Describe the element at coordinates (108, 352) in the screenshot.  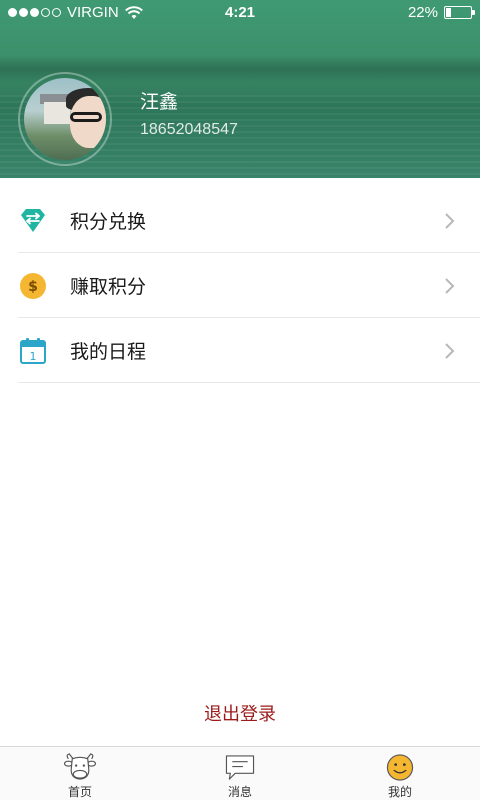
I see `menu-item-label: 我的日程` at that location.